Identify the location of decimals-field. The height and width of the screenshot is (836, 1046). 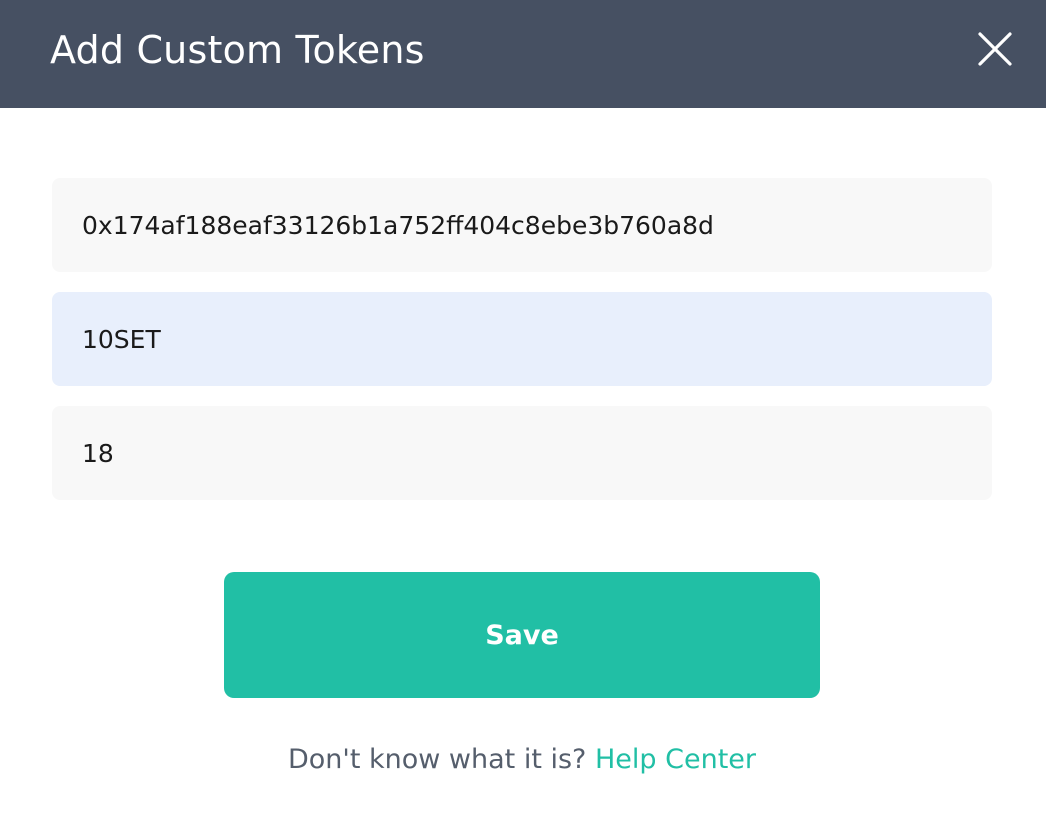
(522, 453).